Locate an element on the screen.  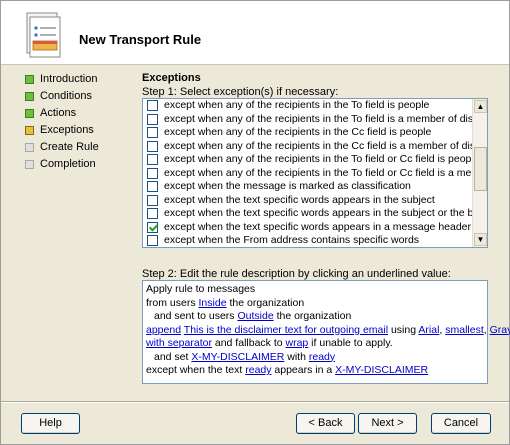
nav-item-introduction: Introduction is located at coordinates (77, 79).